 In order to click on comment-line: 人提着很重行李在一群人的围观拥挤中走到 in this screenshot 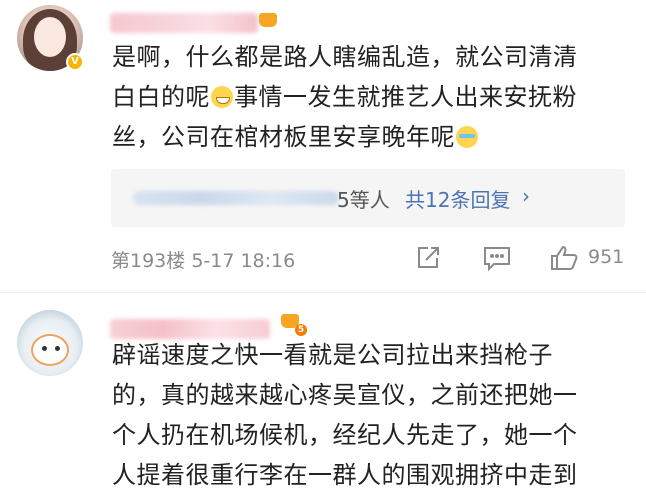, I will do `click(345, 475)`.